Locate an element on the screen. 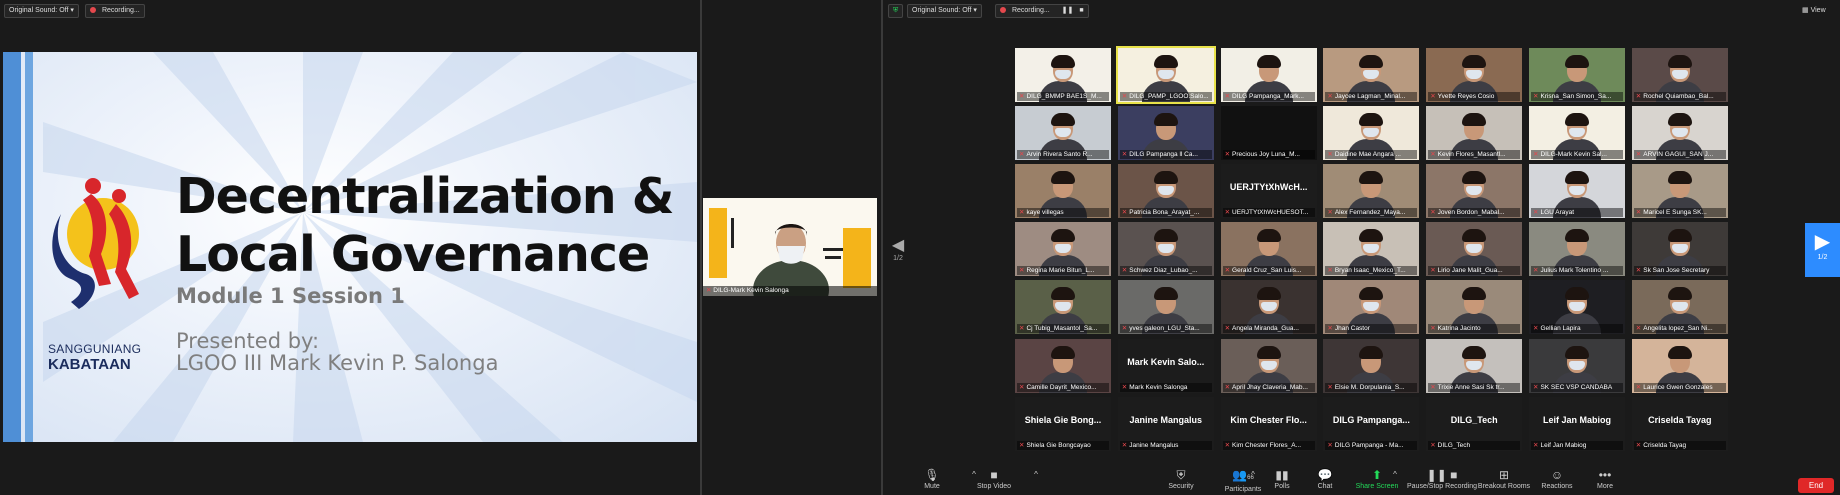 Image resolution: width=1840 pixels, height=495 pixels. speaker-video-tile: ✕ DILG-Mark Kevin Salonga is located at coordinates (790, 247).